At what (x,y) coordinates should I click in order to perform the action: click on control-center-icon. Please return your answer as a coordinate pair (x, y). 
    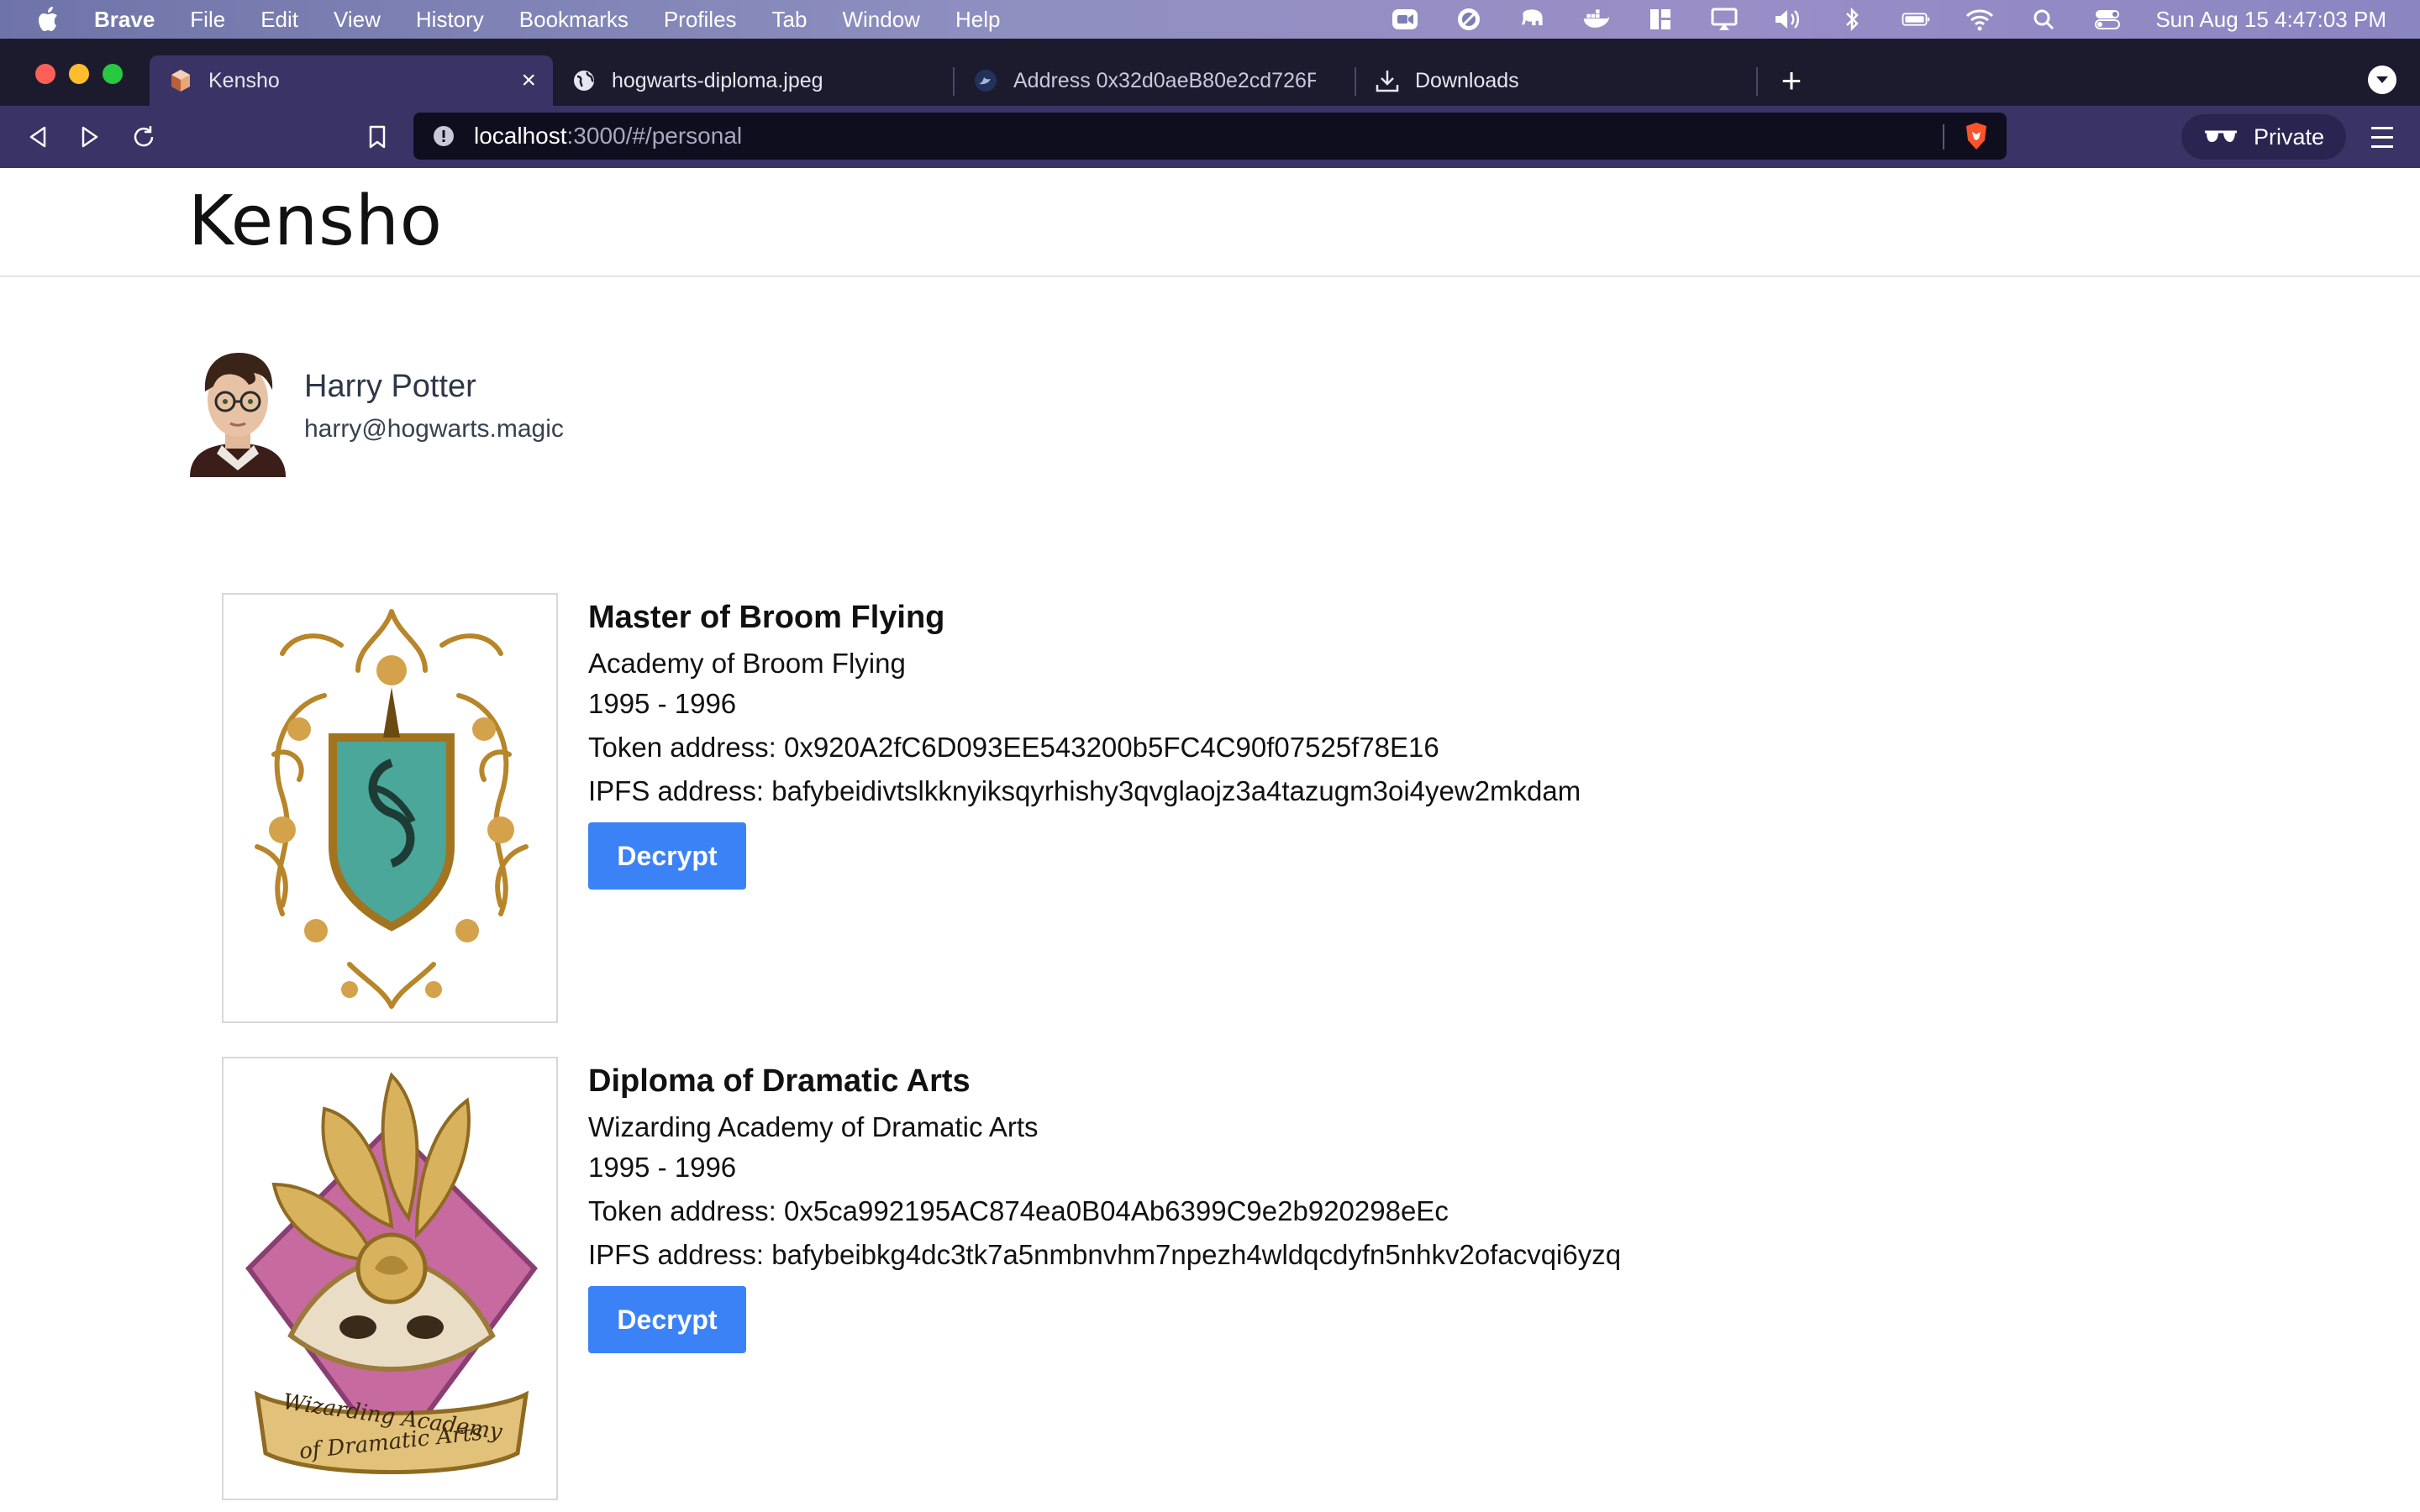
    Looking at the image, I should click on (2107, 19).